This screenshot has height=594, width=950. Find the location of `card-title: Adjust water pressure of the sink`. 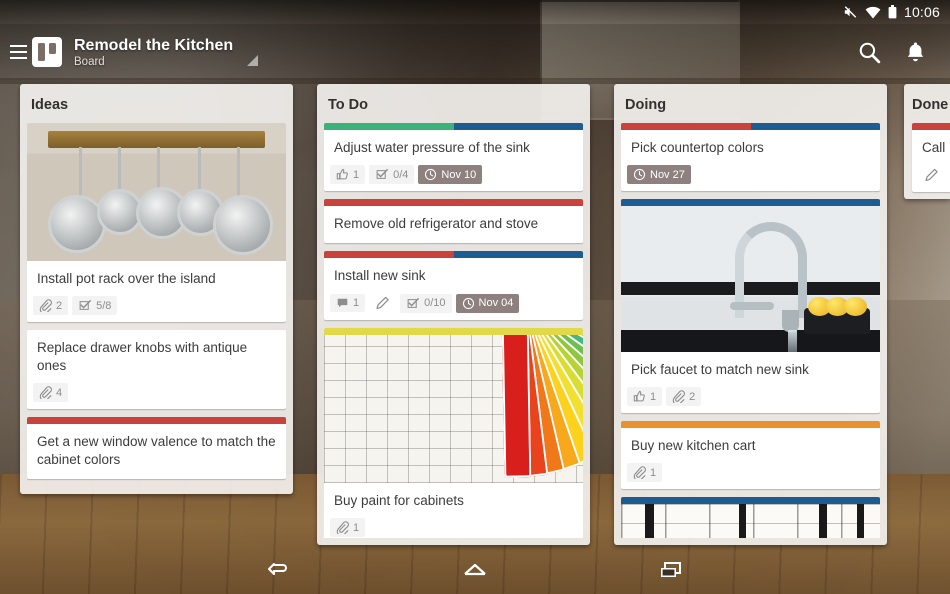

card-title: Adjust water pressure of the sink is located at coordinates (432, 147).